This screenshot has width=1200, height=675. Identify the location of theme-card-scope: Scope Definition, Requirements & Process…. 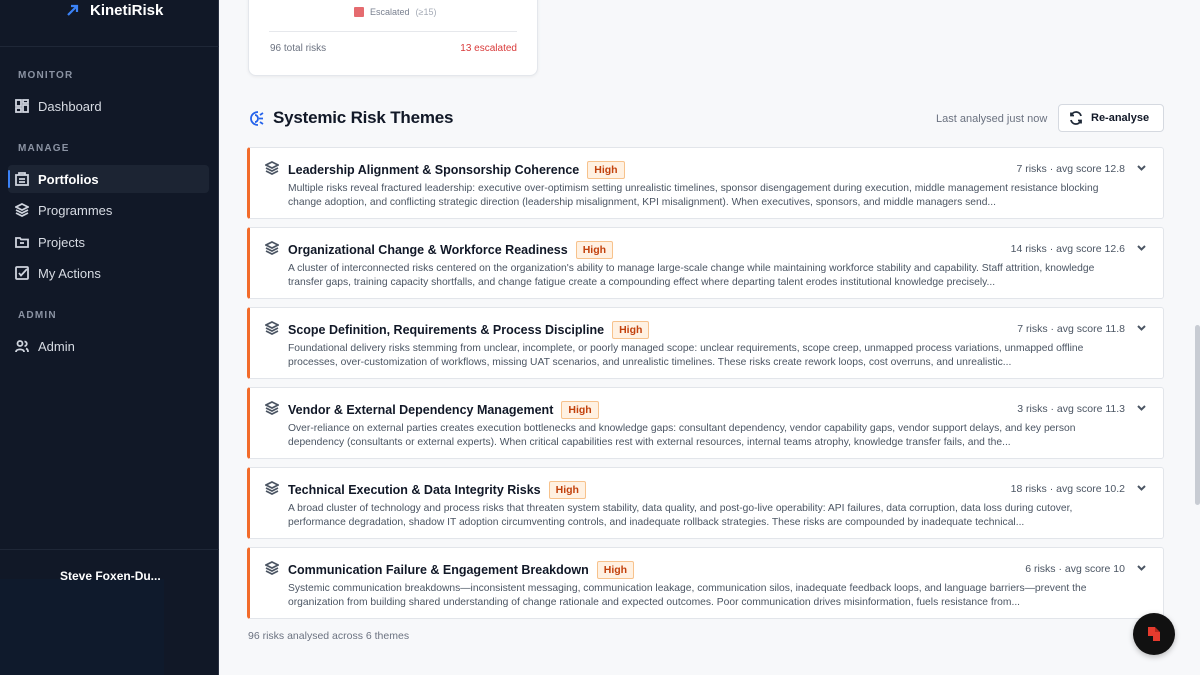
(705, 343).